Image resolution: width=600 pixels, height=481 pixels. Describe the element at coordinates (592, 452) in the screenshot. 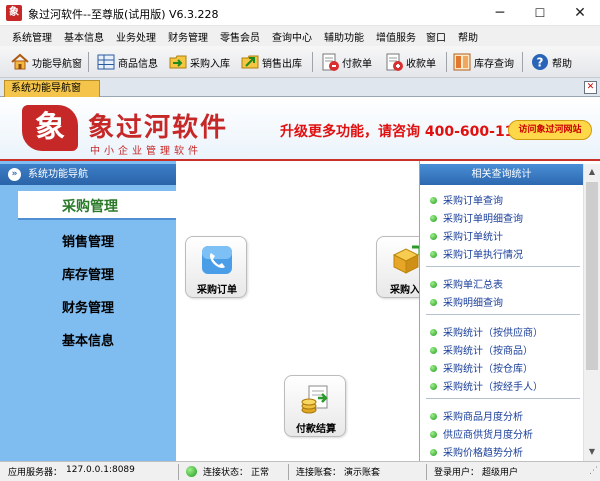

I see `scroll-down-icon: ▼` at that location.